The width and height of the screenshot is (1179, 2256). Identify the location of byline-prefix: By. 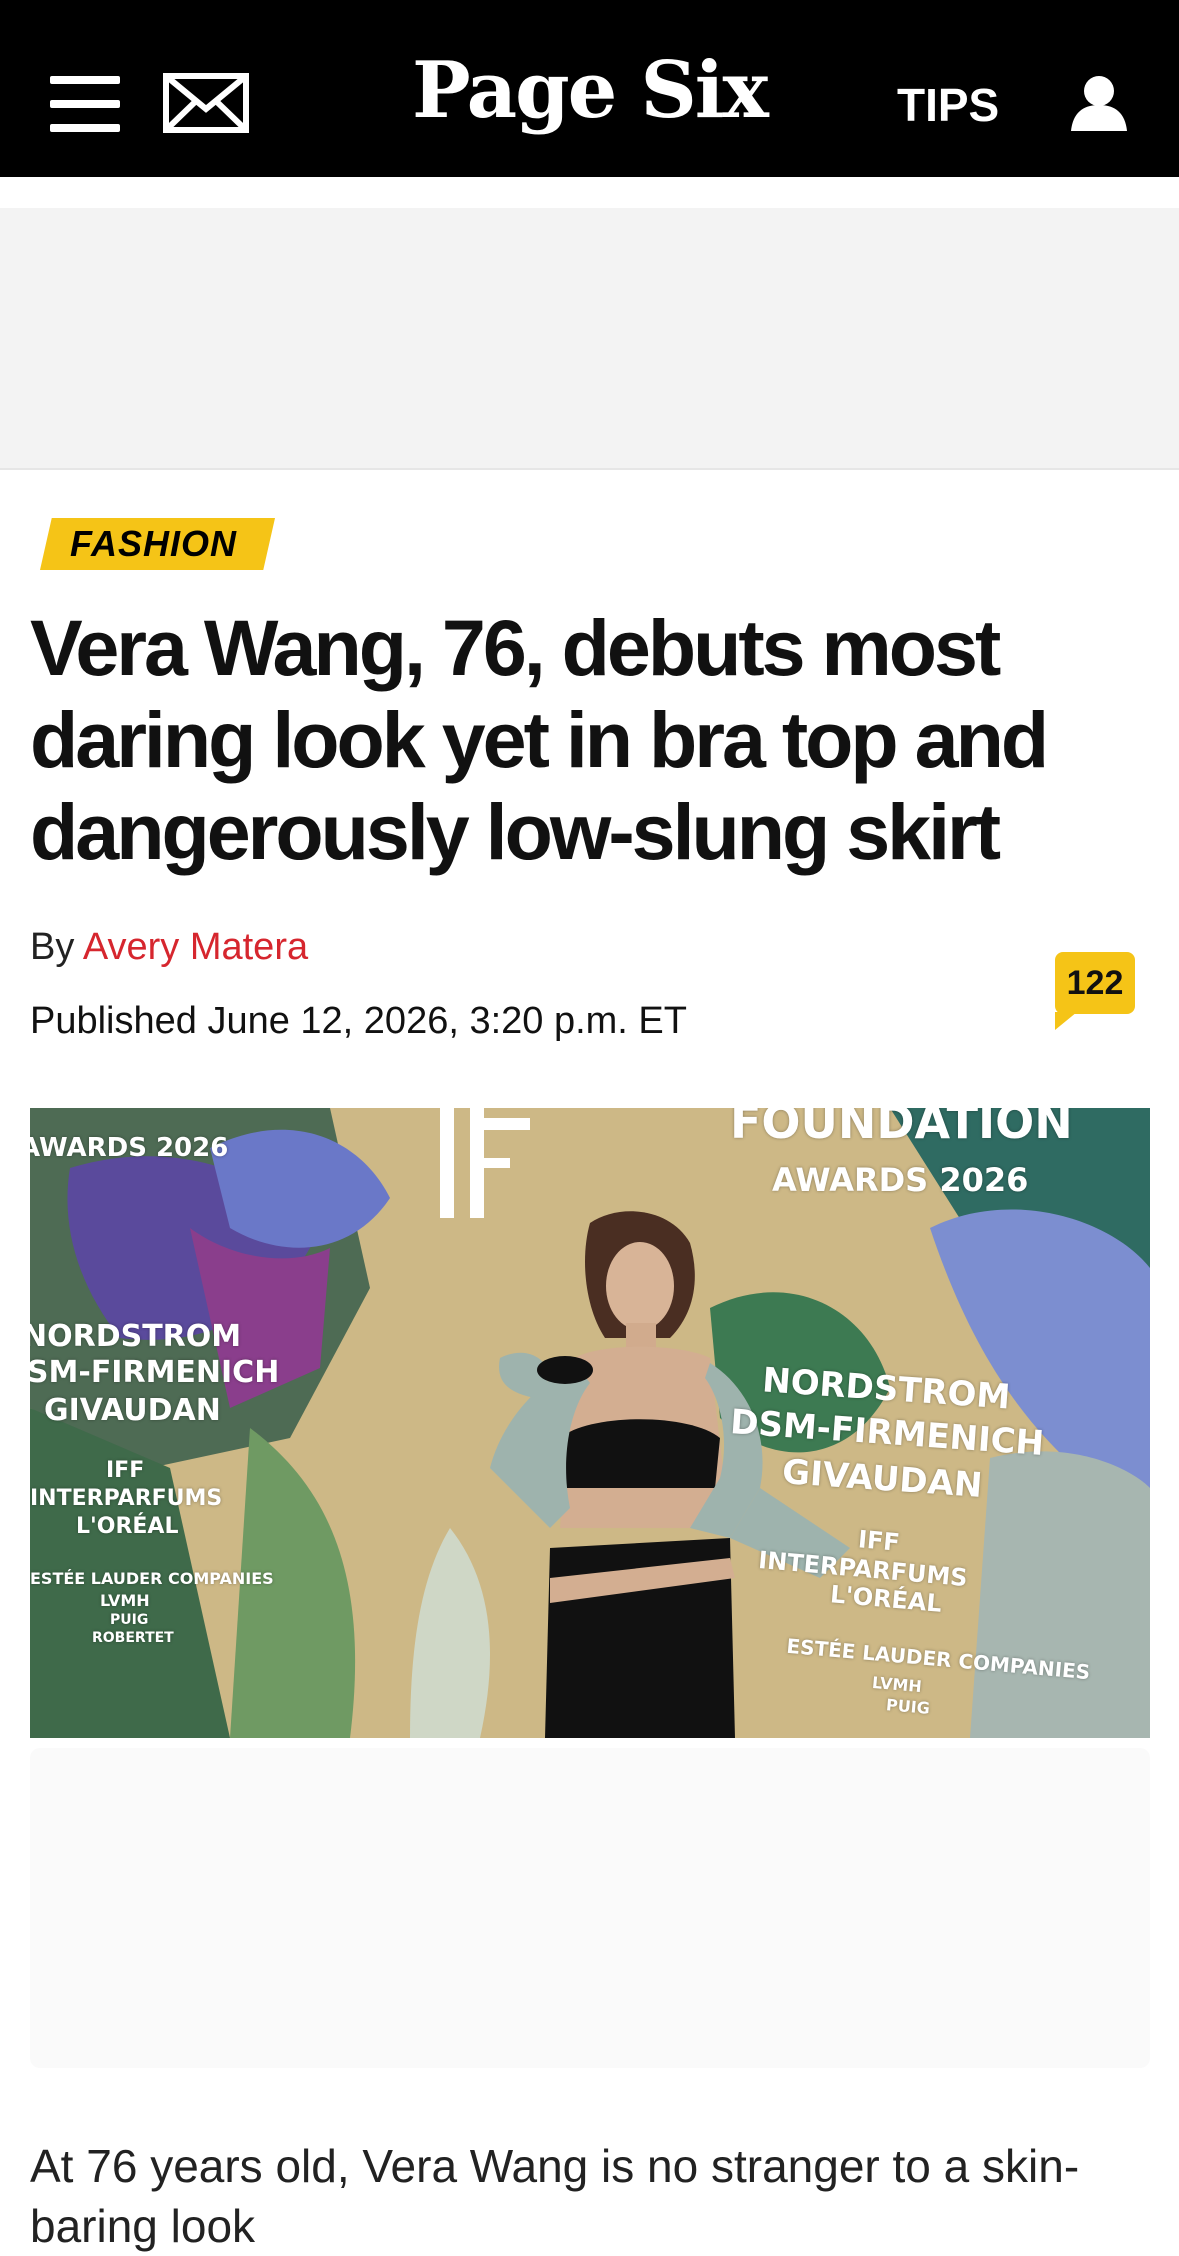
(52, 947).